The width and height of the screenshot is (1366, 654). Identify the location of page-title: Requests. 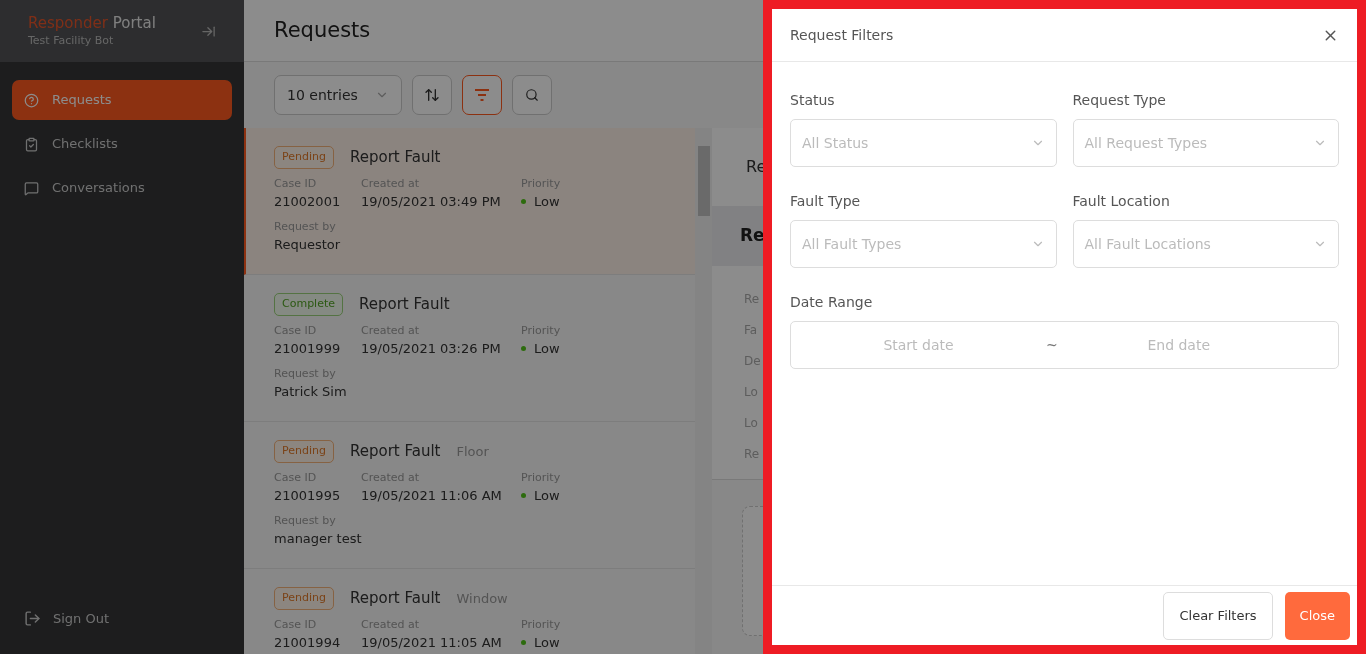
(322, 30).